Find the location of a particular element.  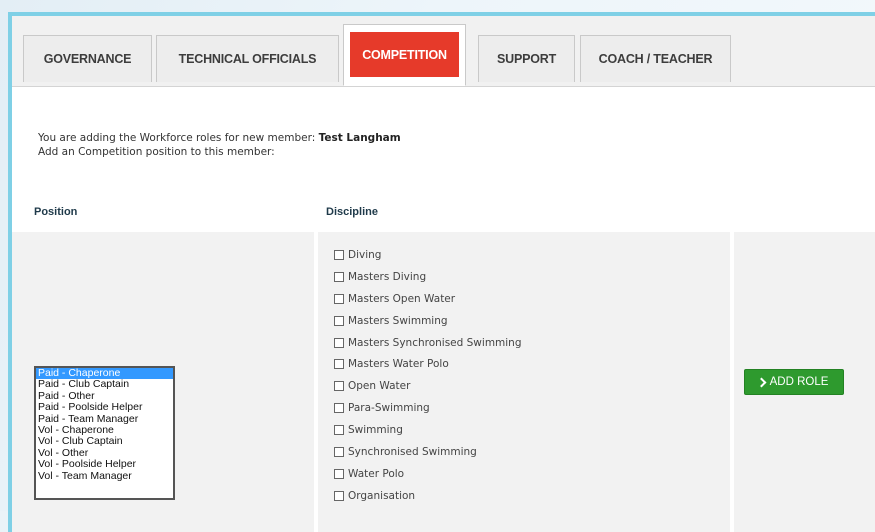

discipline-label: Para-Swimming is located at coordinates (389, 408).